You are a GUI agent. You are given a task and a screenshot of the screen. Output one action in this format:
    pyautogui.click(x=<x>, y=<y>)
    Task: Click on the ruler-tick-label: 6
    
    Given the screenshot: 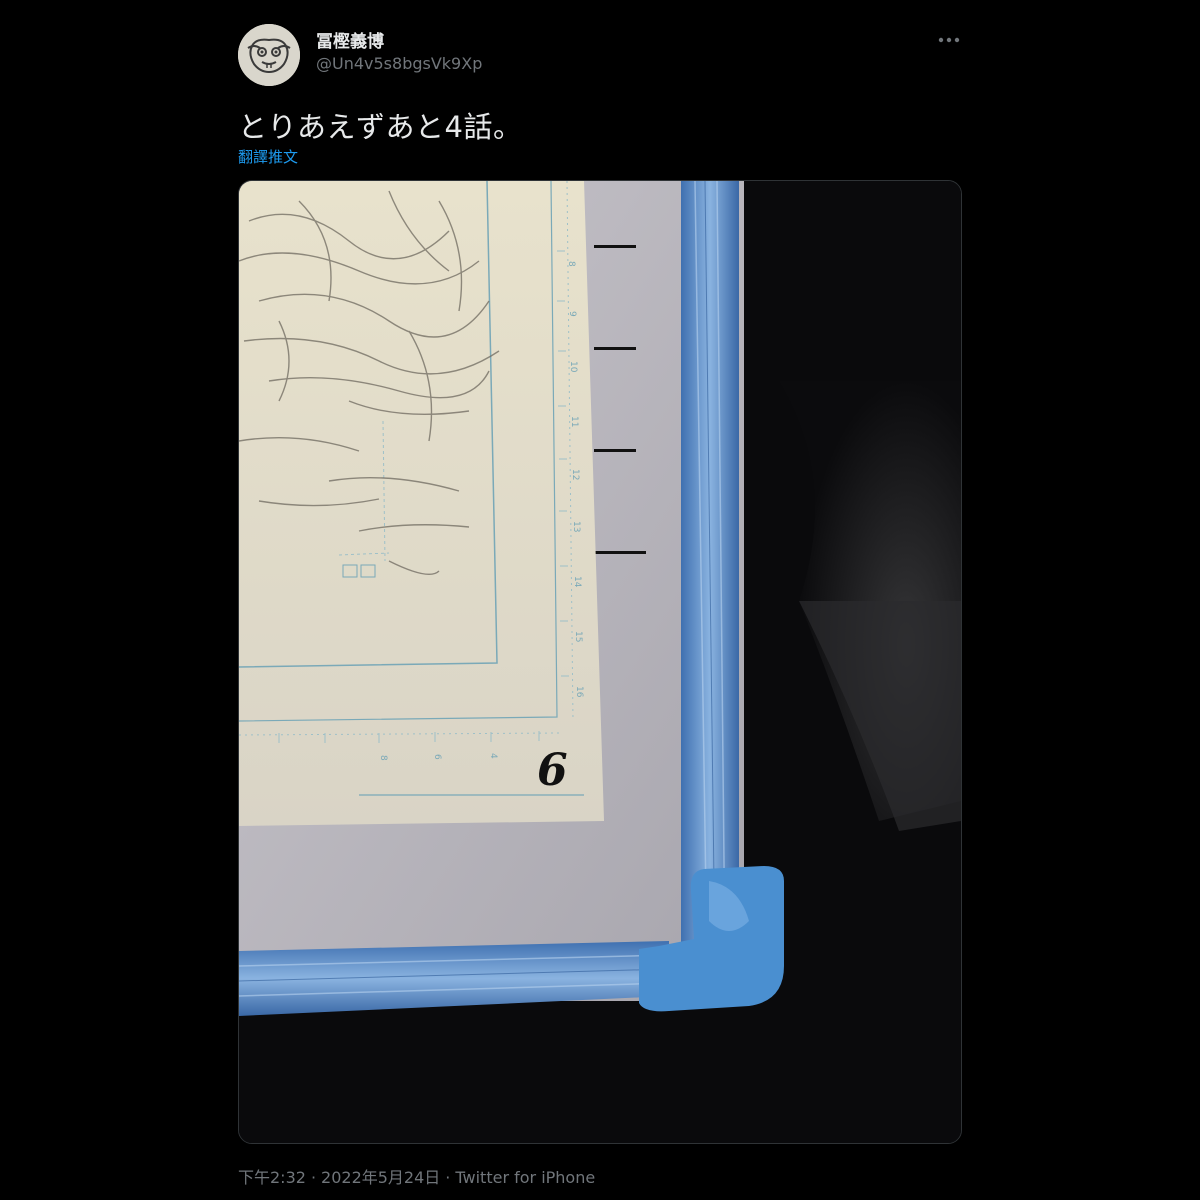 What is the action you would take?
    pyautogui.click(x=437, y=757)
    